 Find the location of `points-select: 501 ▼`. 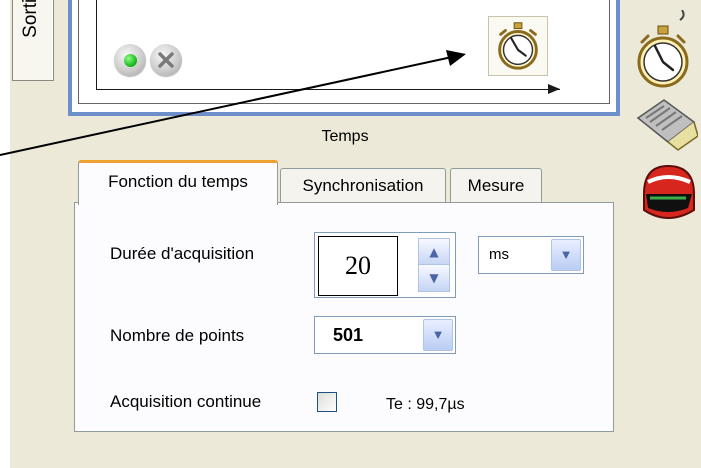

points-select: 501 ▼ is located at coordinates (385, 335).